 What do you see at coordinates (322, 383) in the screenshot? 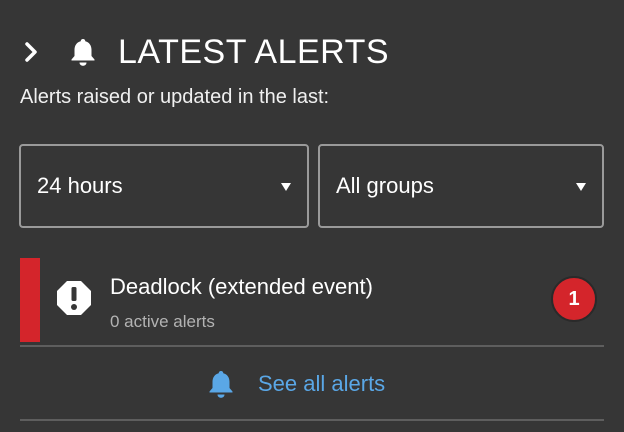
I see `see-all-alerts-label: See all alerts` at bounding box center [322, 383].